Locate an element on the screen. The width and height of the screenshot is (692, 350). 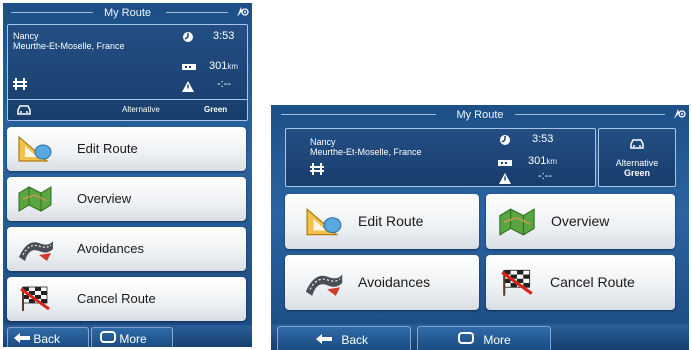
route-method-row: Alternative Green is located at coordinates (127, 110).